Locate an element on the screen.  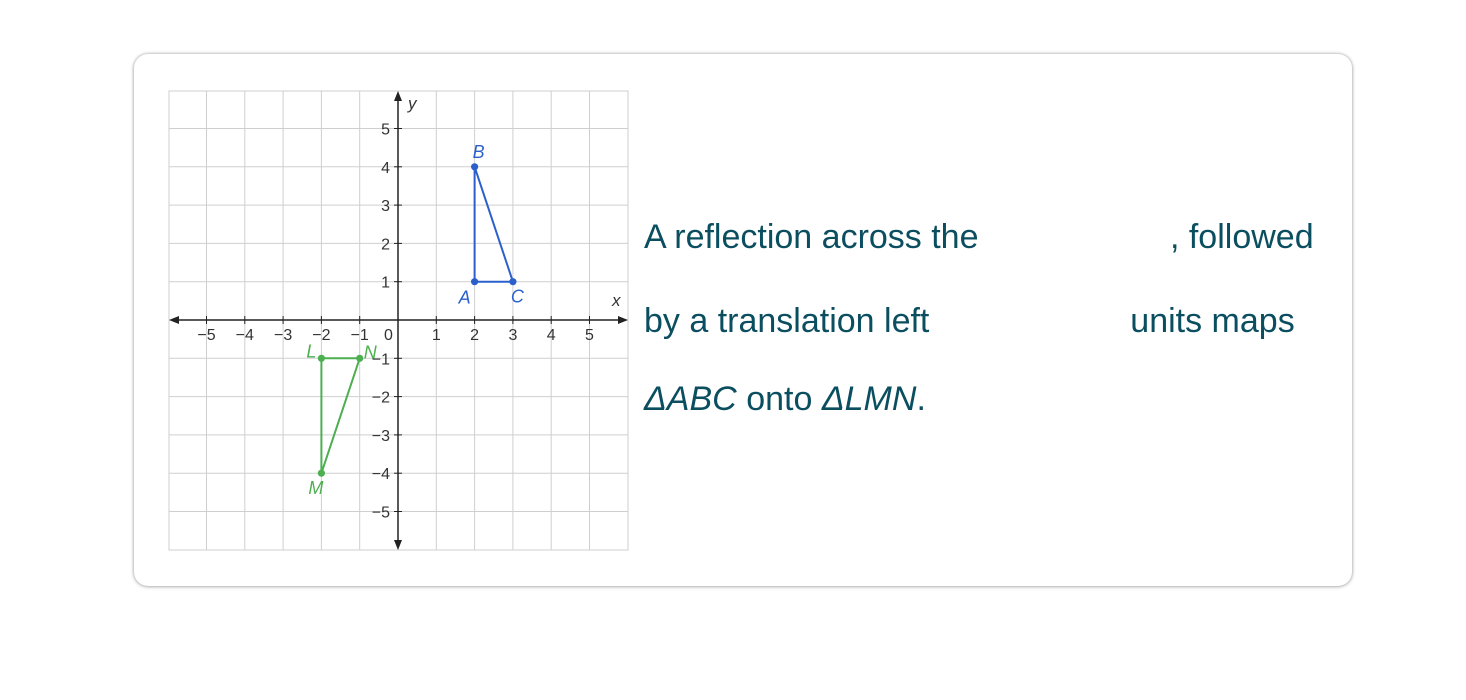
vertex-a is located at coordinates (475, 282).